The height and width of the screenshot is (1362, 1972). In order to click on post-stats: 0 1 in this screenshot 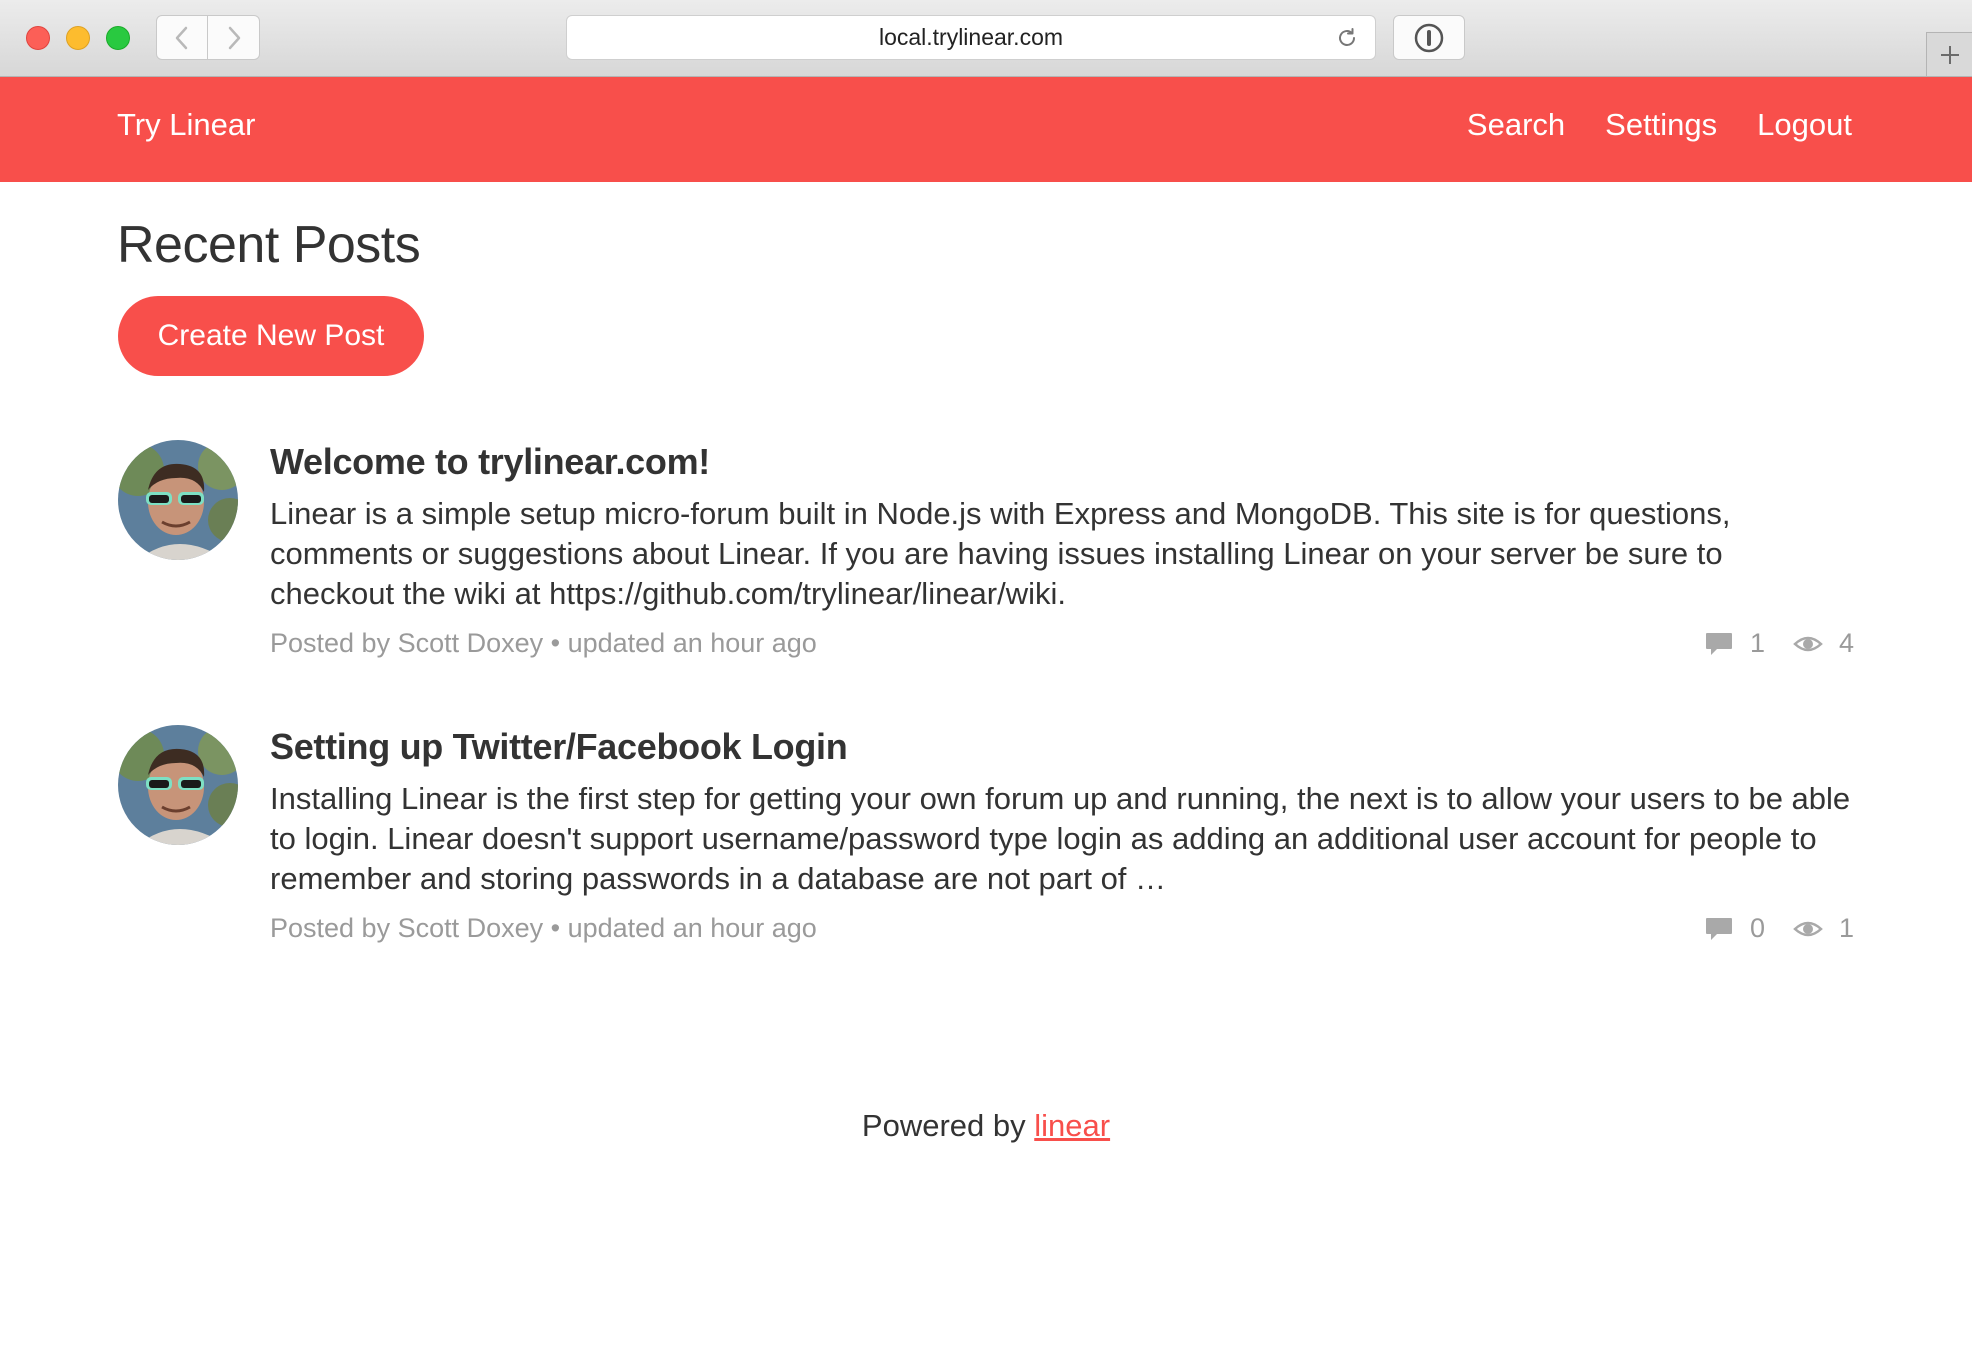, I will do `click(1779, 928)`.